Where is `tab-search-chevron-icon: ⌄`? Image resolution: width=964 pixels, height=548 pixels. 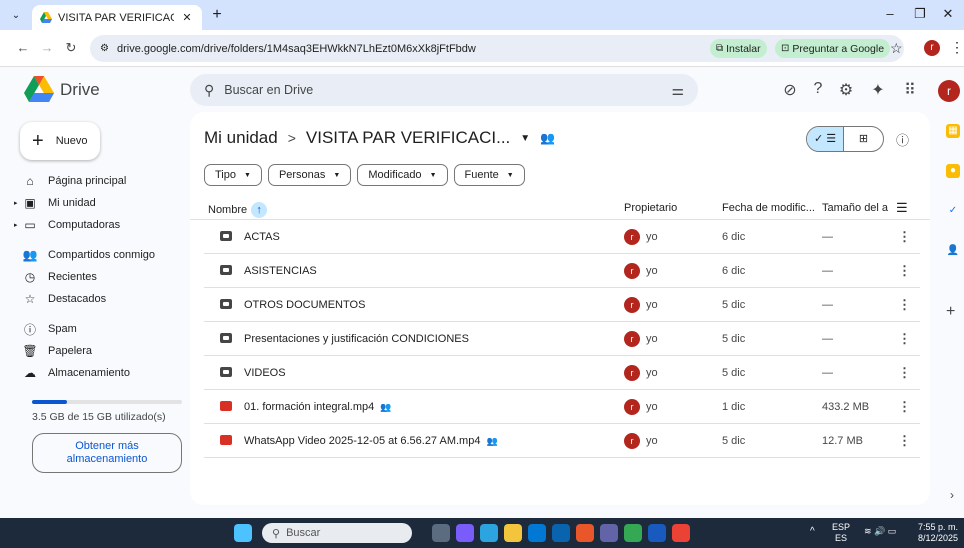
tab-search-chevron-icon: ⌄ is located at coordinates (16, 16).